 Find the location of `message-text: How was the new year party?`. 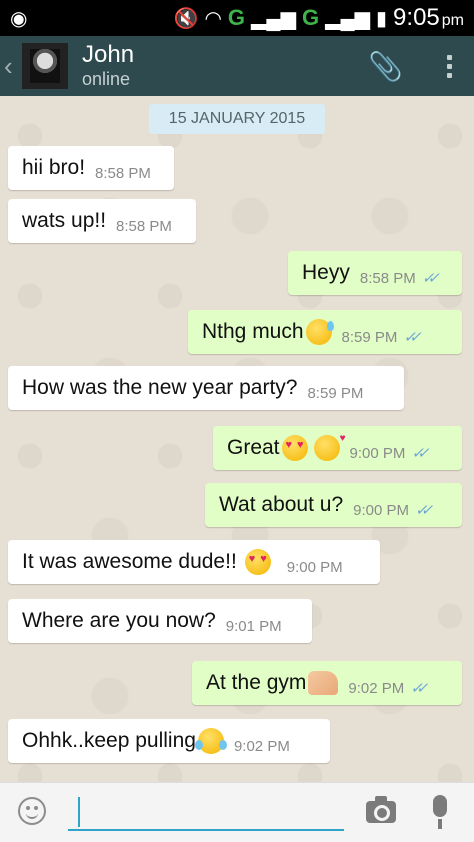

message-text: How was the new year party? is located at coordinates (160, 387).